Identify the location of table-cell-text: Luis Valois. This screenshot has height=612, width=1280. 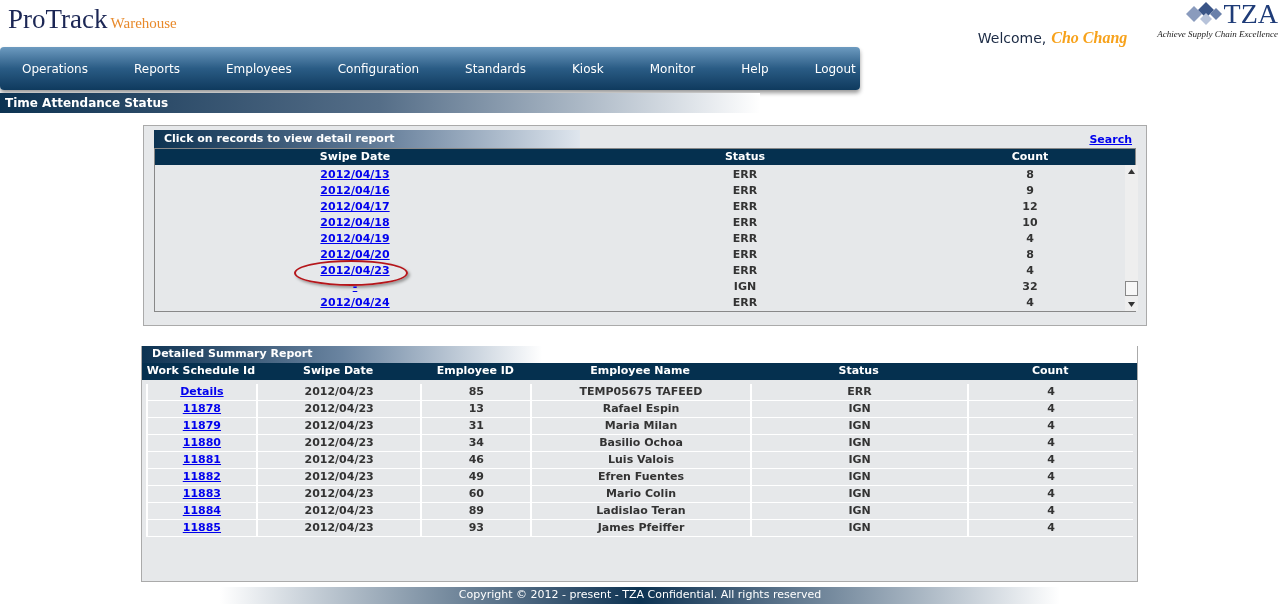
(641, 459).